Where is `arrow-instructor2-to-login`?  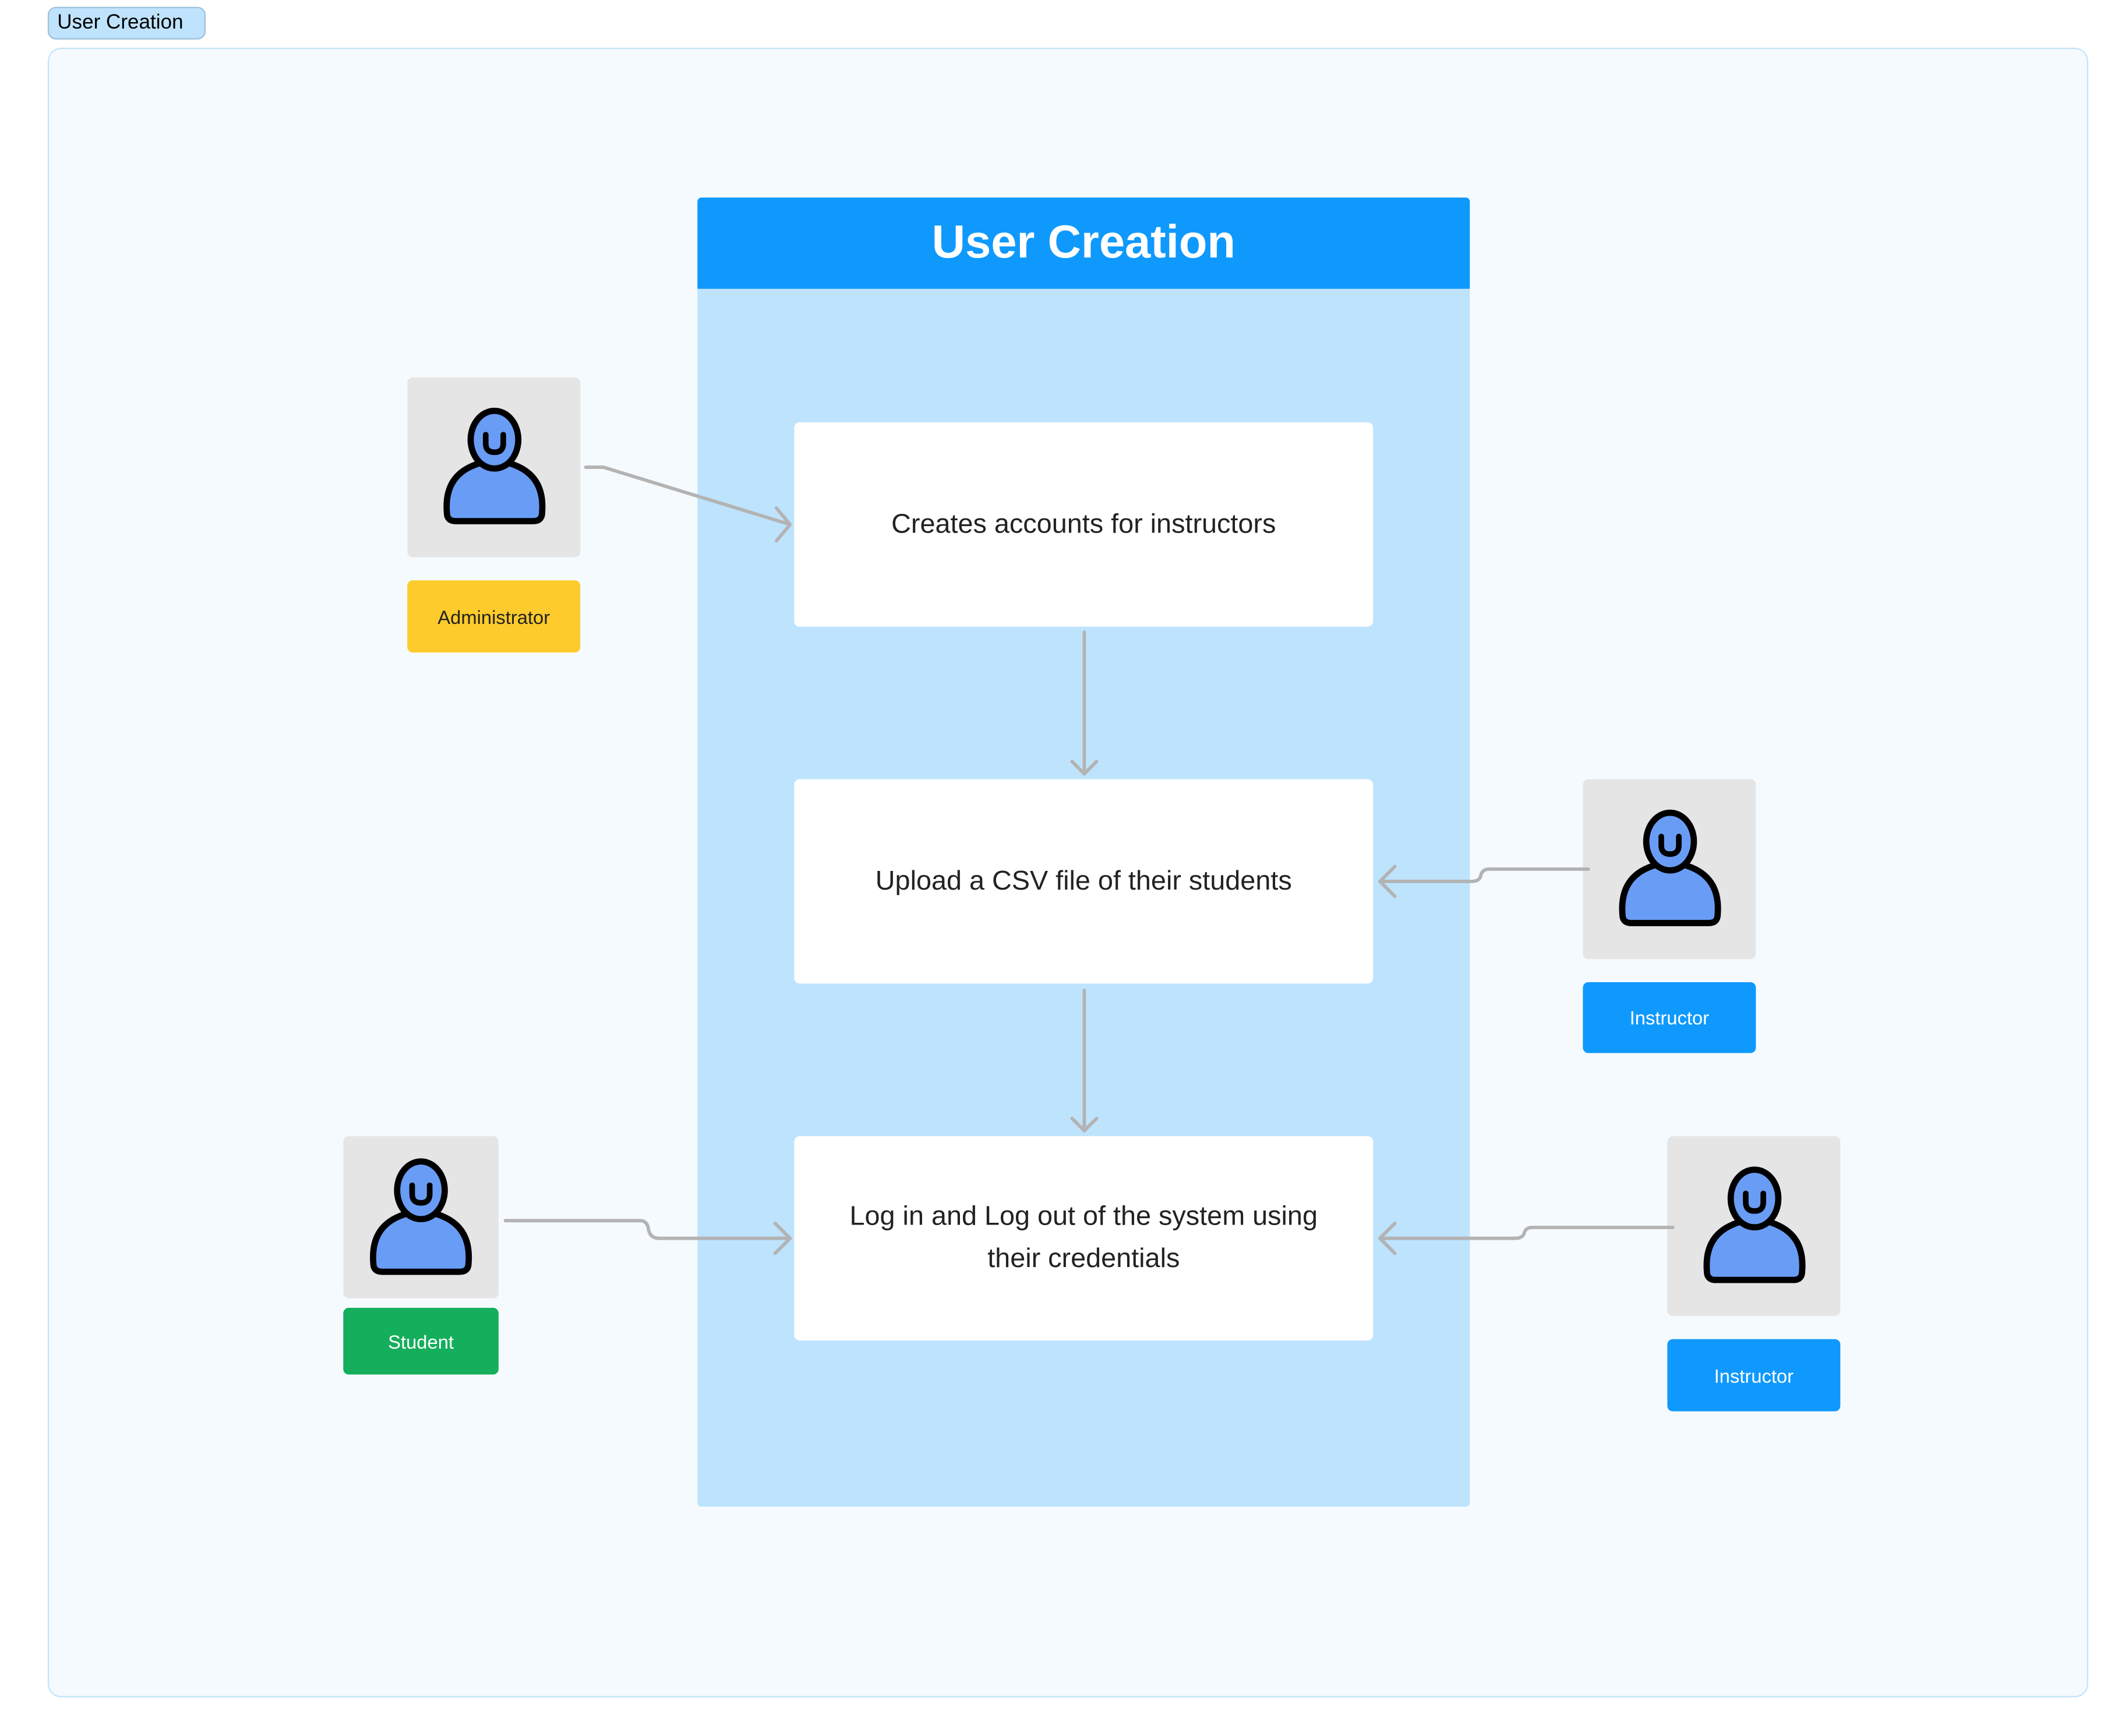
arrow-instructor2-to-login is located at coordinates (1526, 1238).